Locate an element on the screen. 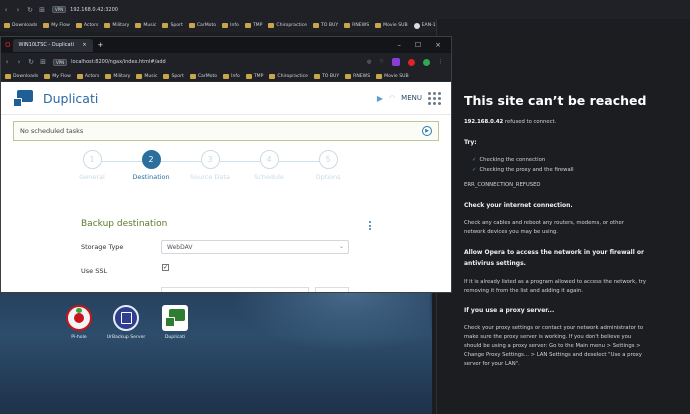 The height and width of the screenshot is (414, 690). extension-icon is located at coordinates (396, 62).